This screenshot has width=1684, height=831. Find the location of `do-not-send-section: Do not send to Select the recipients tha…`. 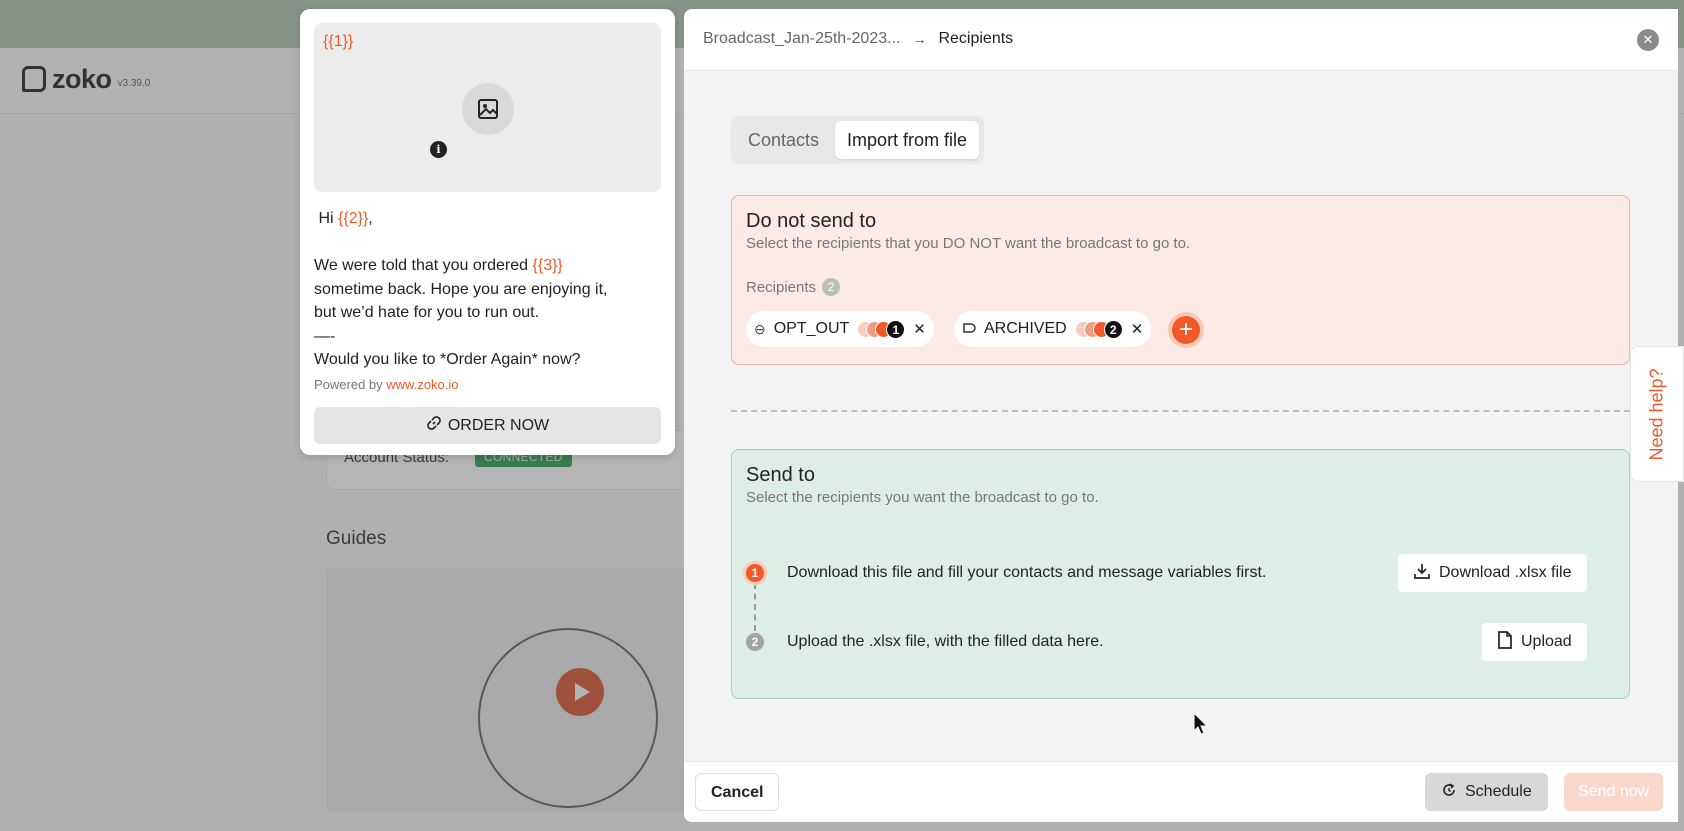

do-not-send-section: Do not send to Select the recipients tha… is located at coordinates (1180, 280).